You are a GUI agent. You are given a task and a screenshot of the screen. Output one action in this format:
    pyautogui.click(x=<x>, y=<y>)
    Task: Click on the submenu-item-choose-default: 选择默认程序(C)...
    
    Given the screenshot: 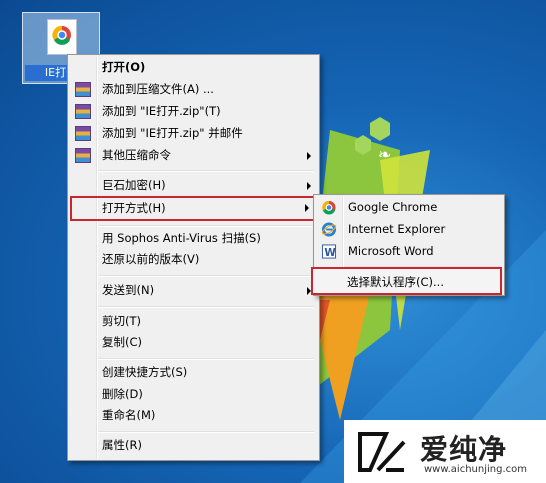 What is the action you would take?
    pyautogui.click(x=406, y=281)
    